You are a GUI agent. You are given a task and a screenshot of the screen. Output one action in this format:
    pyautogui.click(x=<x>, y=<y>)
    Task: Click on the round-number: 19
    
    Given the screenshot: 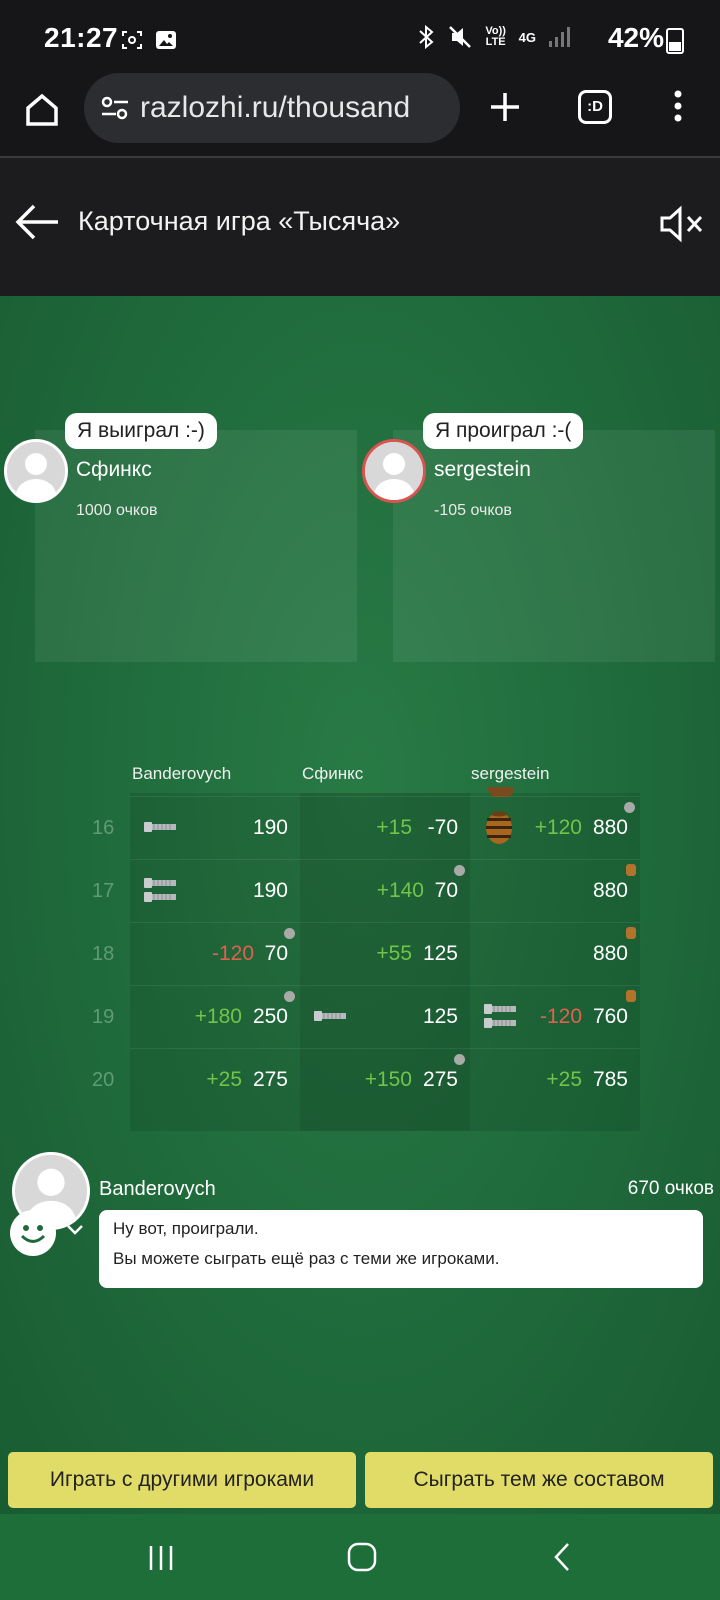 What is the action you would take?
    pyautogui.click(x=103, y=1017)
    